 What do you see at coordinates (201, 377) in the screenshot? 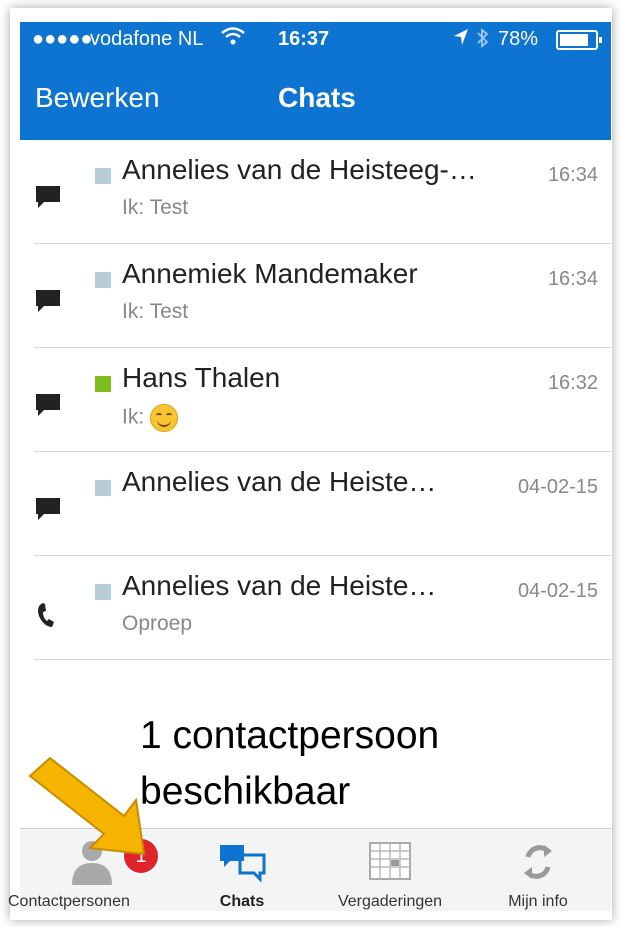
I see `contact-name: Hans Thalen` at bounding box center [201, 377].